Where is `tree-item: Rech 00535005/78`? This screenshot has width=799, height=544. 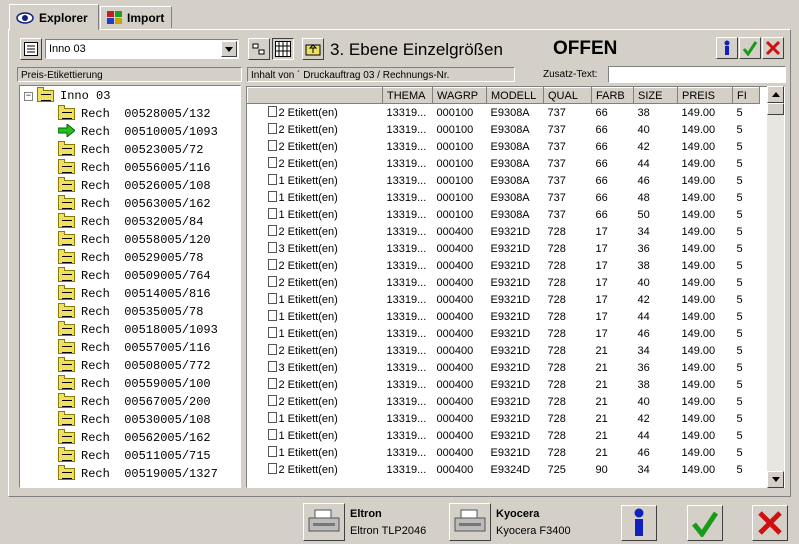 tree-item: Rech 00535005/78 is located at coordinates (130, 312).